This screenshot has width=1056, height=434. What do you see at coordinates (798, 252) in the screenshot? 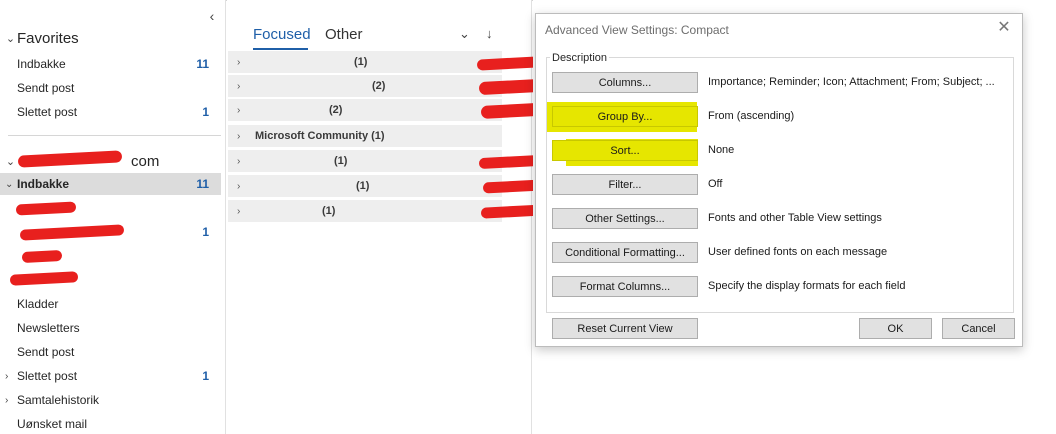
I see `conditional-formatting-description: User defined fonts on each message` at bounding box center [798, 252].